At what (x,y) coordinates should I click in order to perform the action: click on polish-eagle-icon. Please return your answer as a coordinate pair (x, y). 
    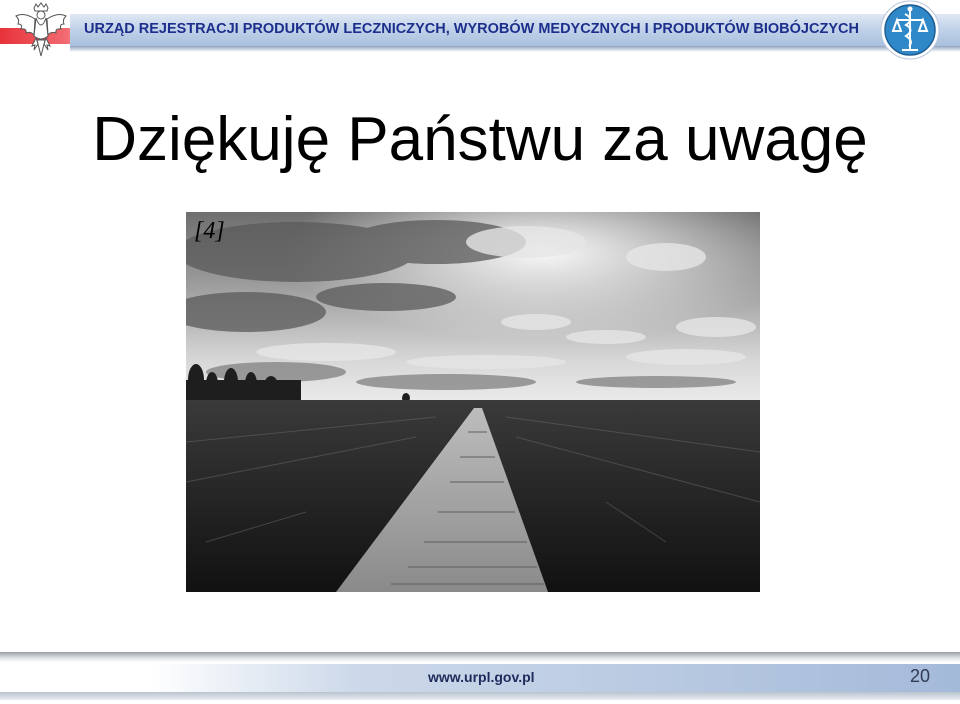
    Looking at the image, I should click on (41, 32).